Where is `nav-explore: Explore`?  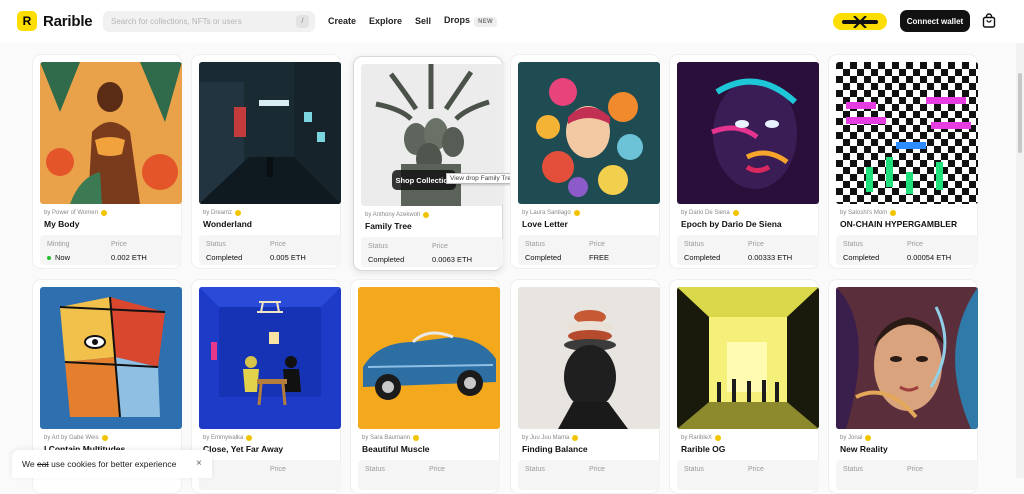
nav-explore: Explore is located at coordinates (385, 21).